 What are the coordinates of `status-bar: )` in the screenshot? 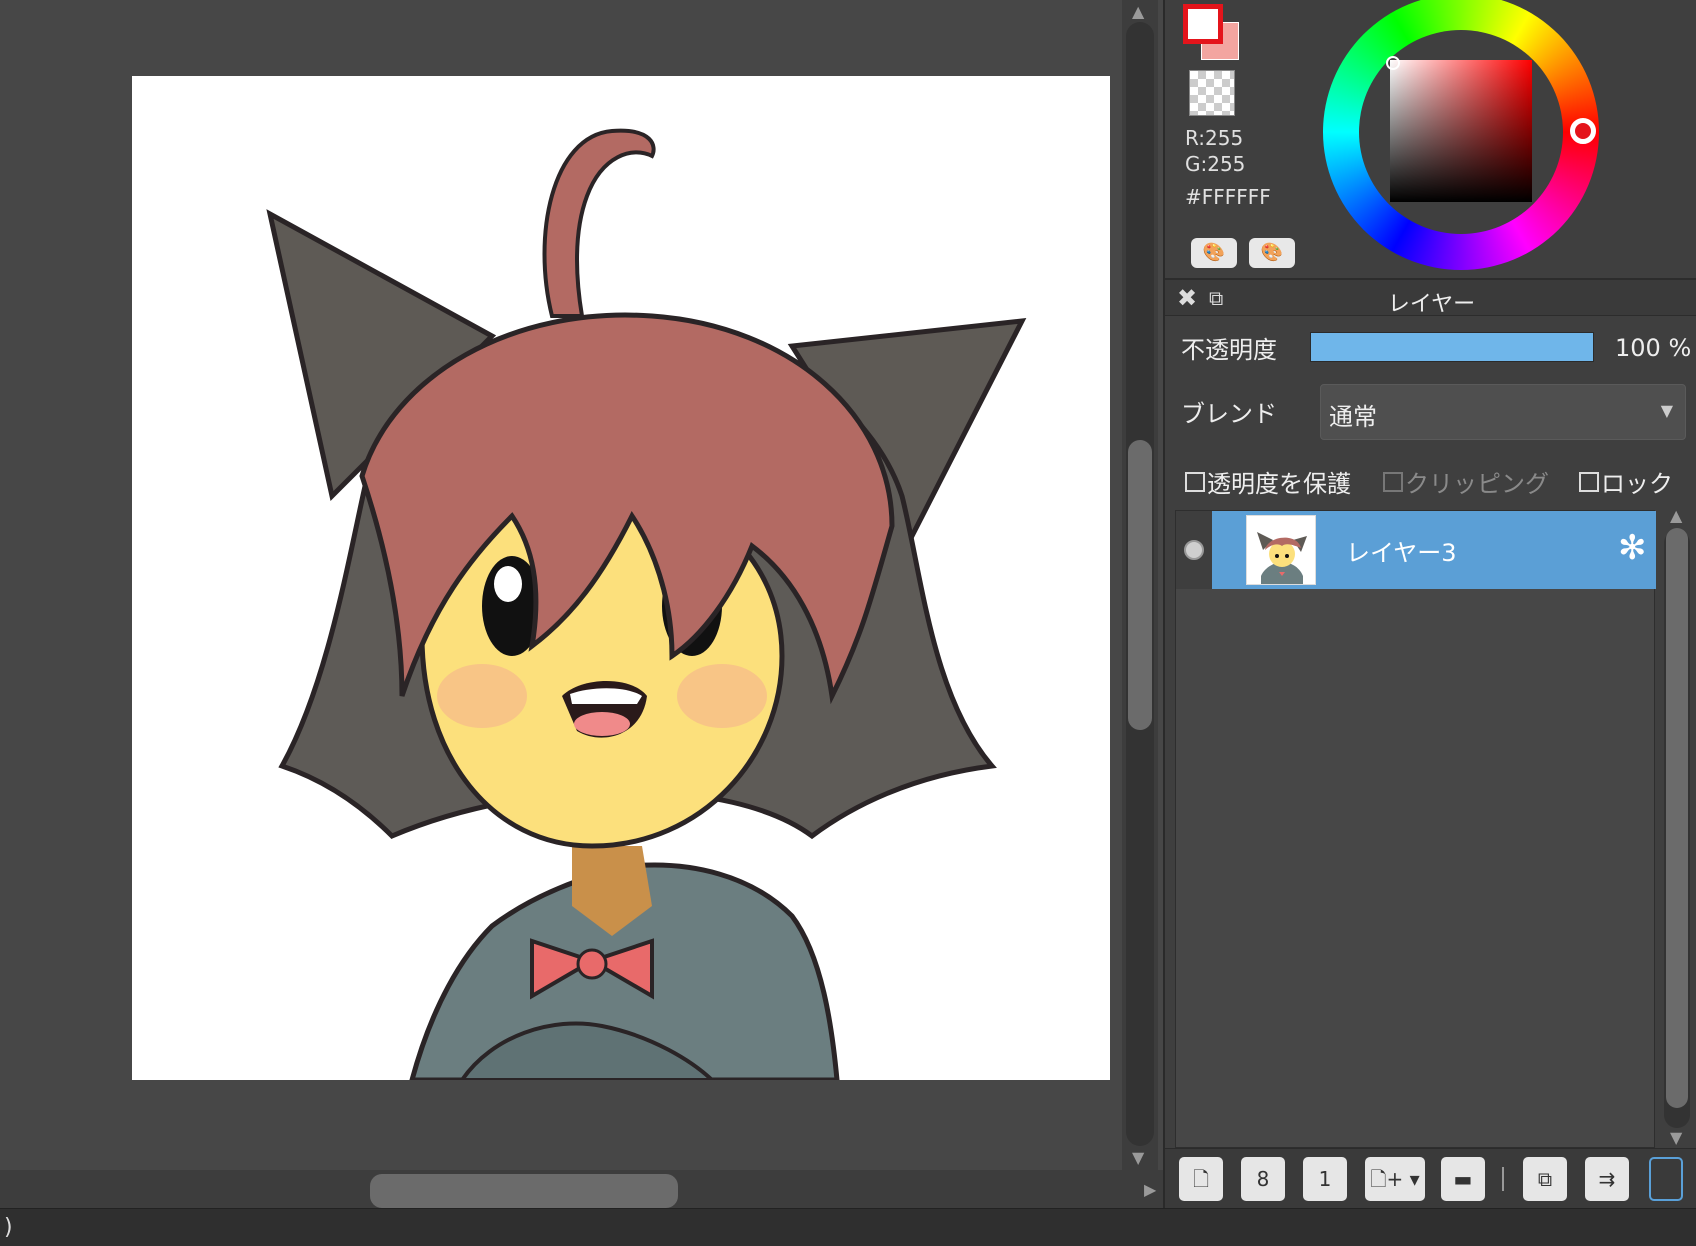 It's located at (848, 1227).